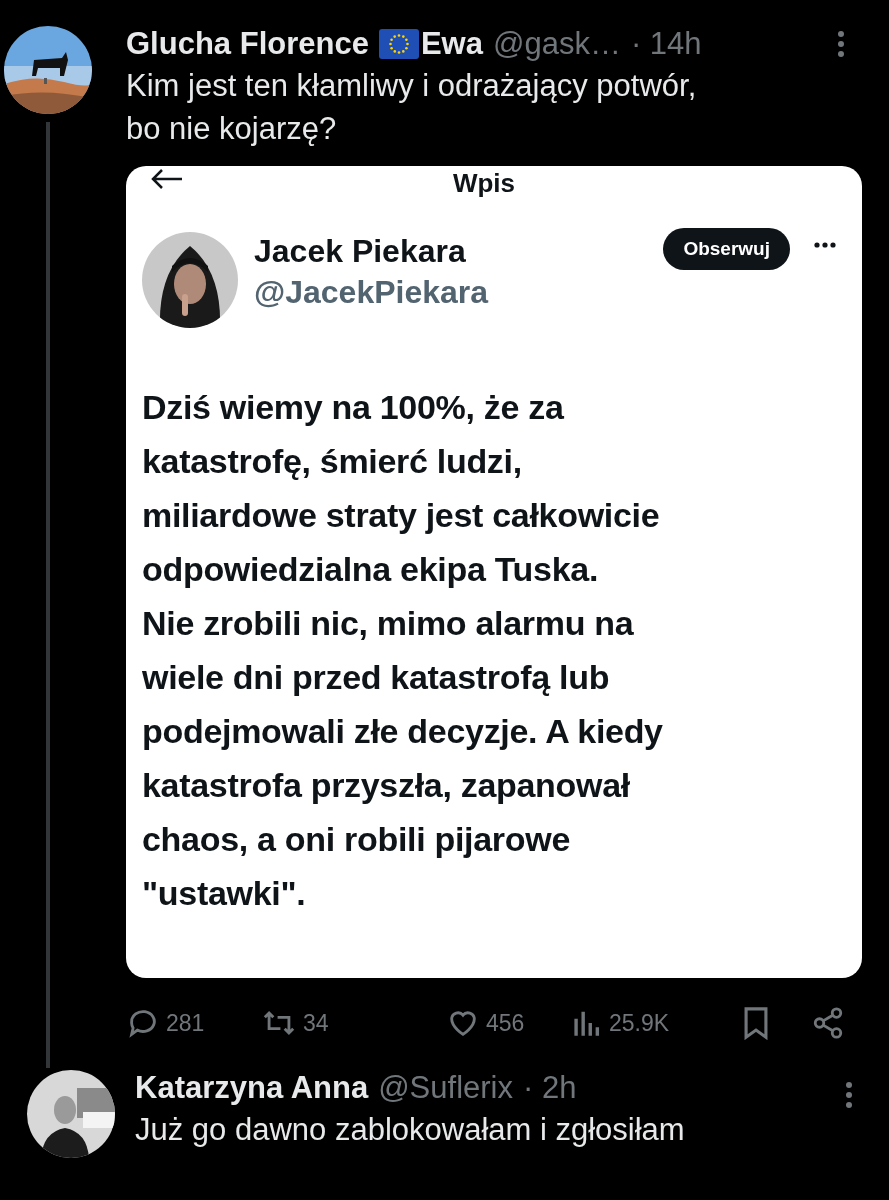 The width and height of the screenshot is (889, 1200). I want to click on reply-text: Już go dawno zablokowałam i zgłosiłam, so click(410, 1130).